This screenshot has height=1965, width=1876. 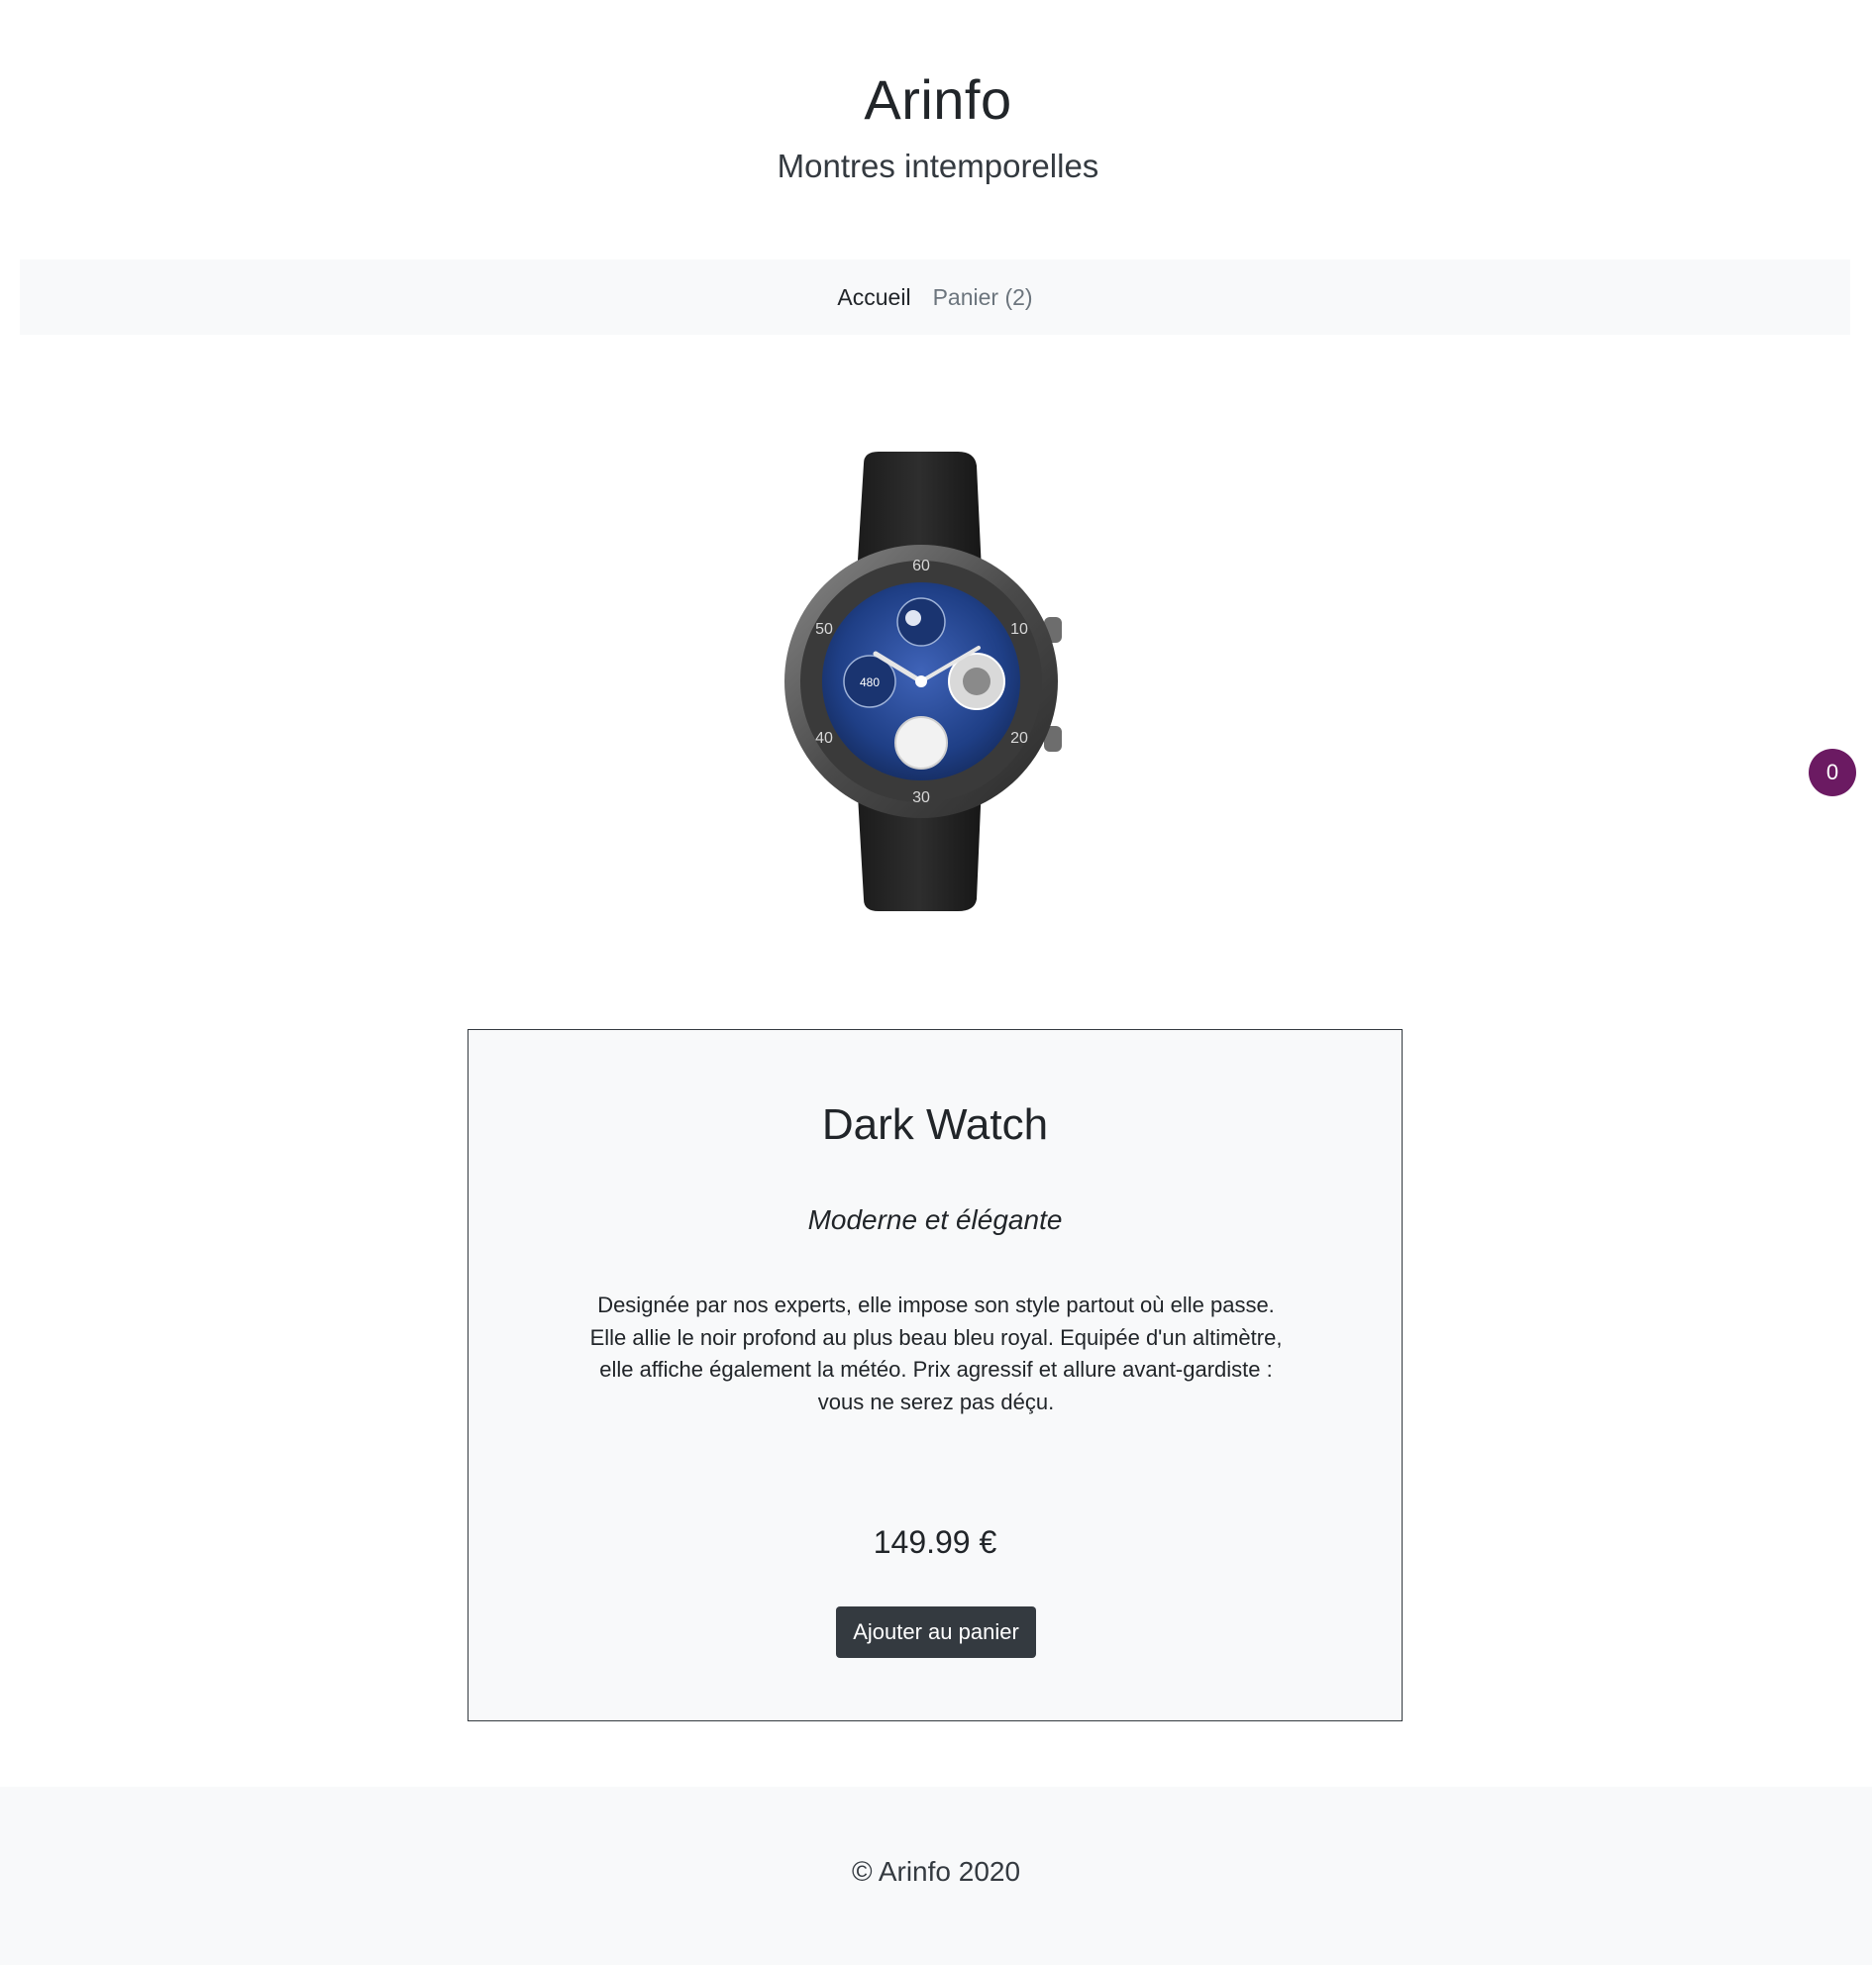 What do you see at coordinates (874, 297) in the screenshot?
I see `nav-link-accueil: Accueil` at bounding box center [874, 297].